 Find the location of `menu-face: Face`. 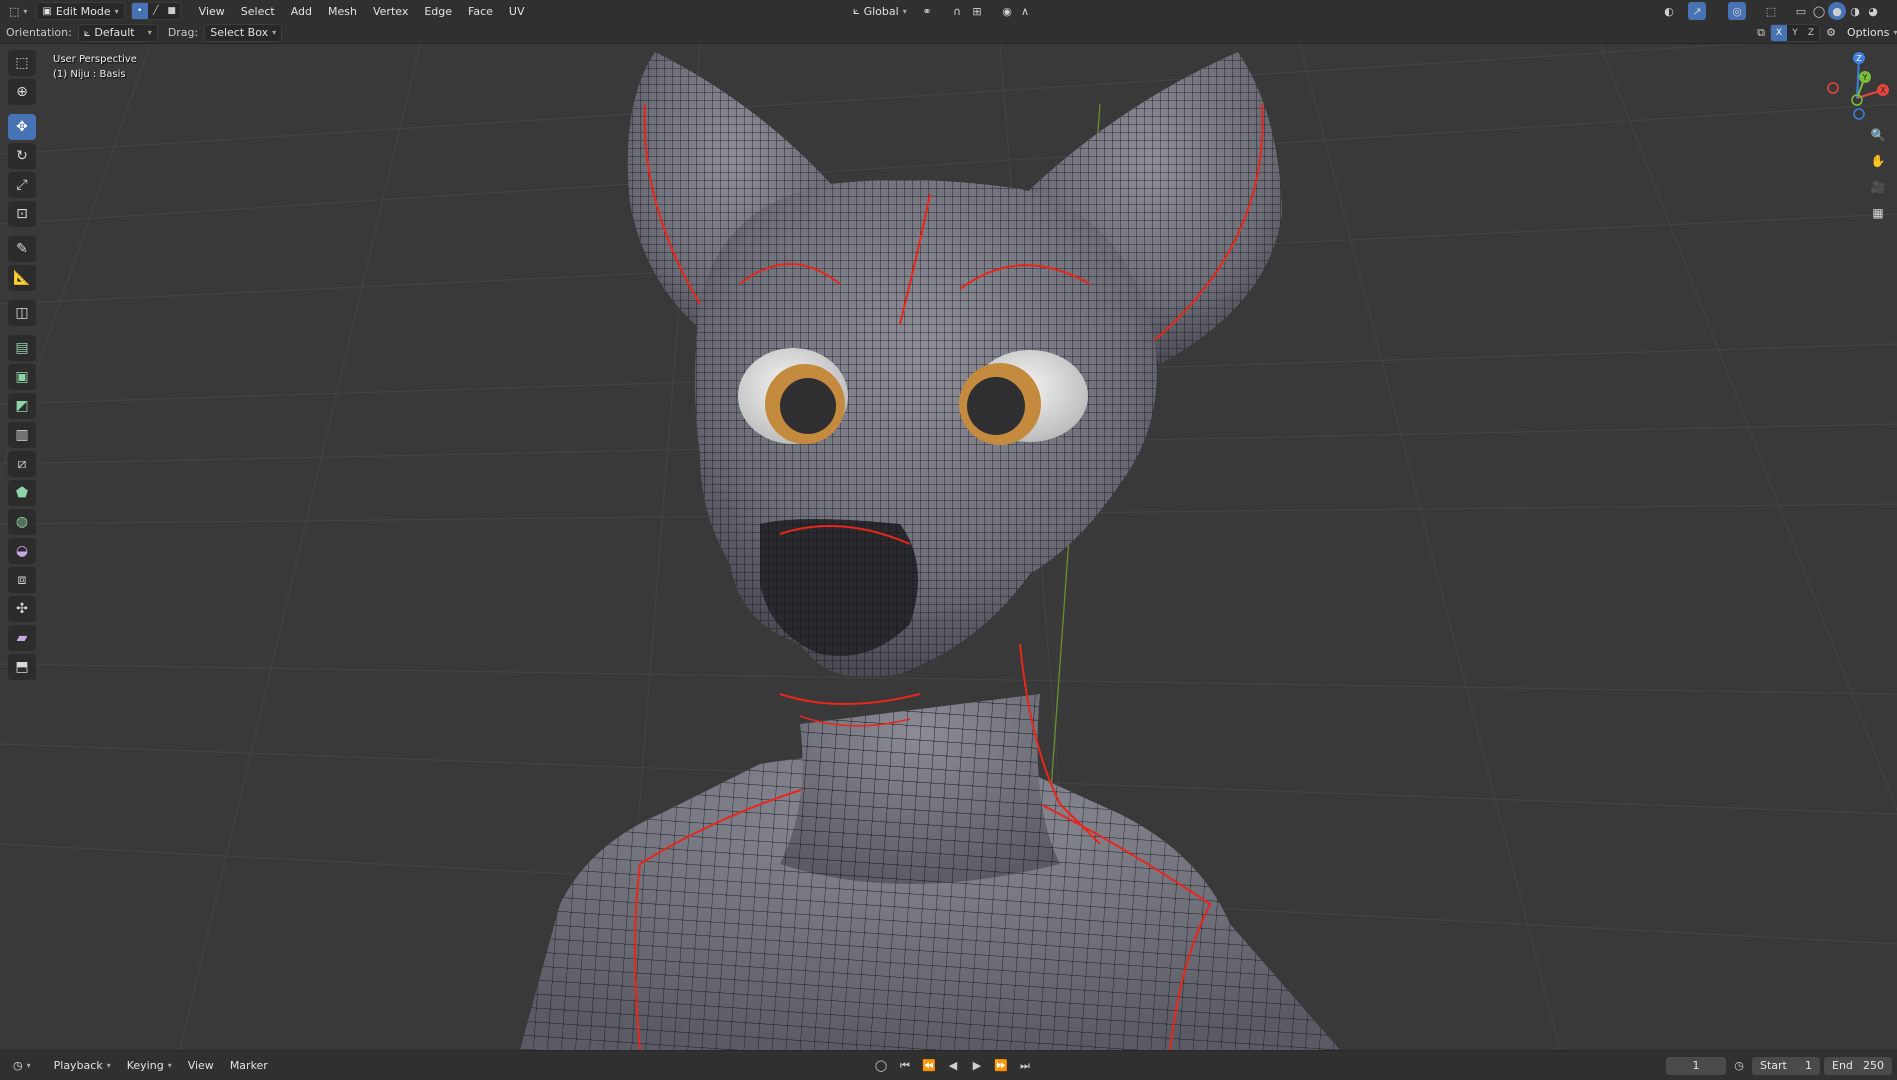

menu-face: Face is located at coordinates (480, 11).